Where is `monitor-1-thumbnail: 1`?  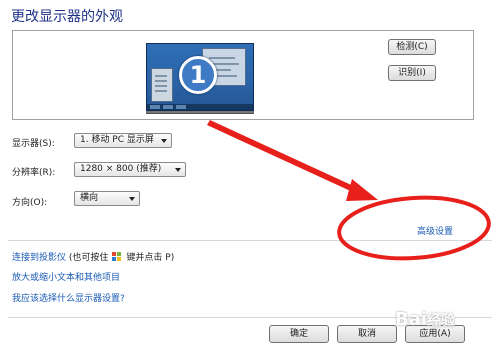
monitor-1-thumbnail: 1 is located at coordinates (200, 77).